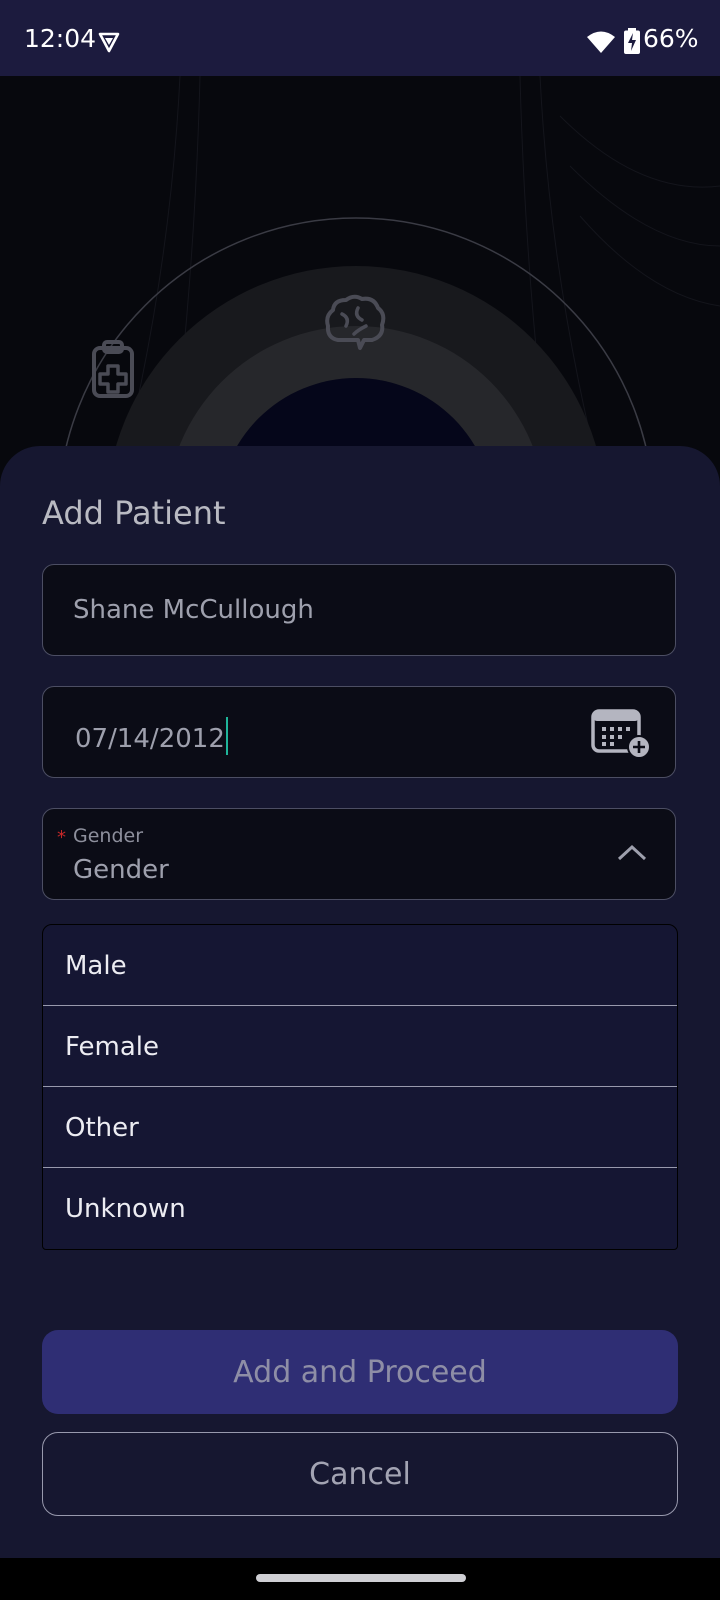 The height and width of the screenshot is (1600, 720). Describe the element at coordinates (632, 41) in the screenshot. I see `battery-charging-icon` at that location.